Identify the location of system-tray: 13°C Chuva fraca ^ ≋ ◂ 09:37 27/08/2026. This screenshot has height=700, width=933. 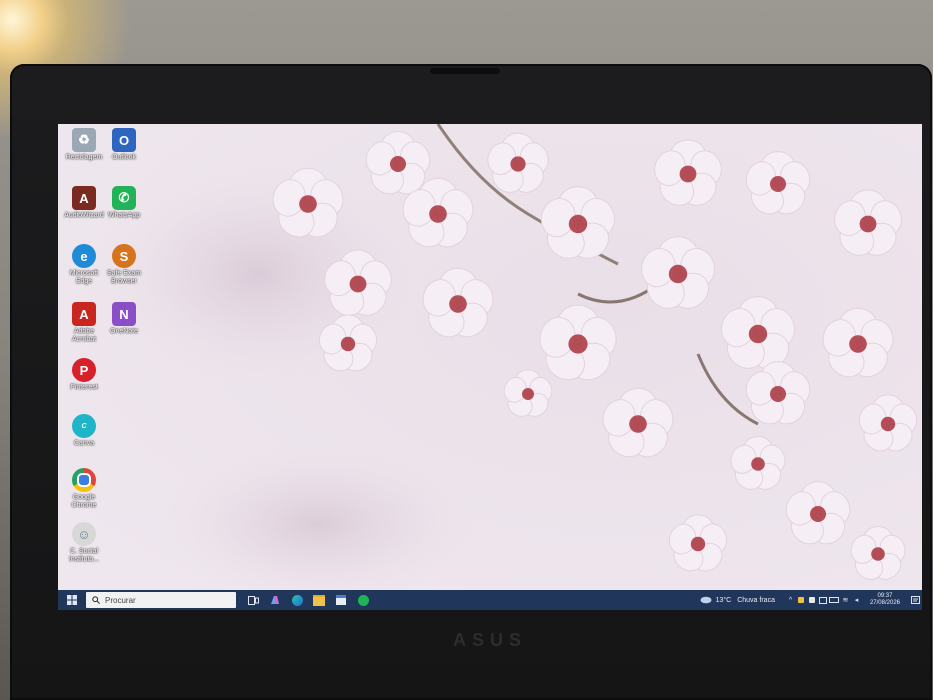
(811, 600).